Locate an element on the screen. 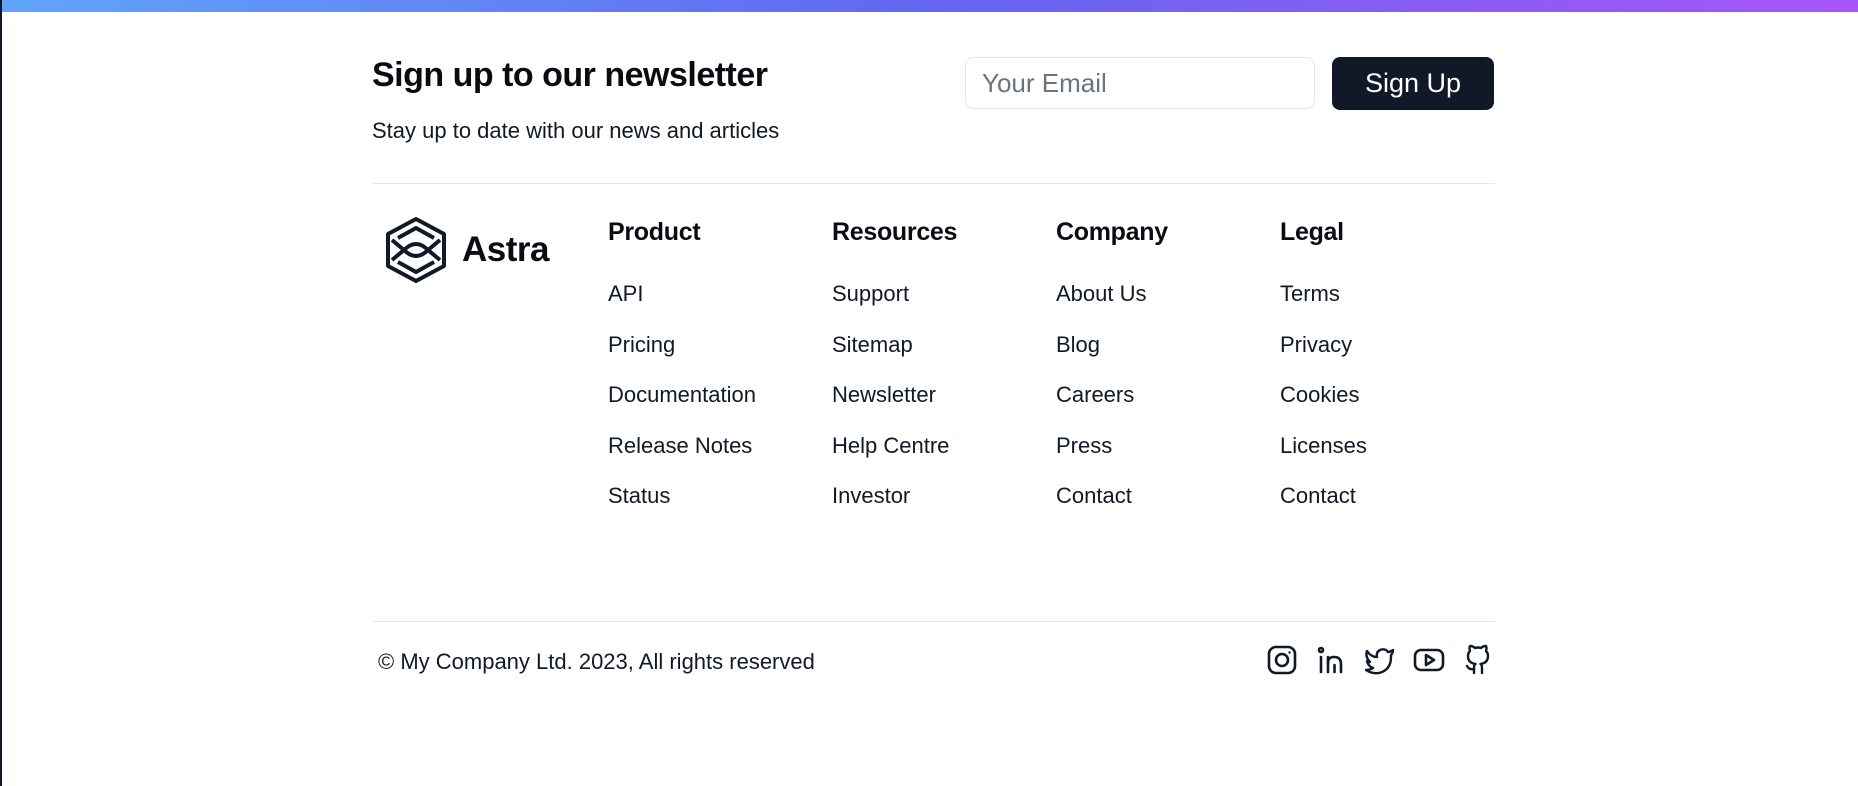 The width and height of the screenshot is (1858, 786). footer-link-blog: Blog is located at coordinates (1168, 356).